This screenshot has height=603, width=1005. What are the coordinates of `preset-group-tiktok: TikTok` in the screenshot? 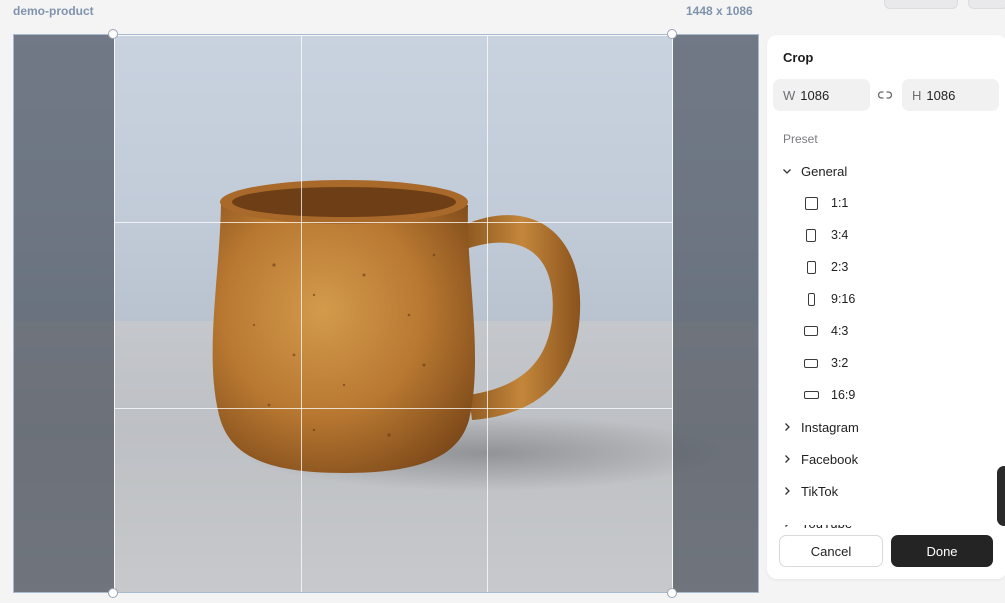 It's located at (809, 491).